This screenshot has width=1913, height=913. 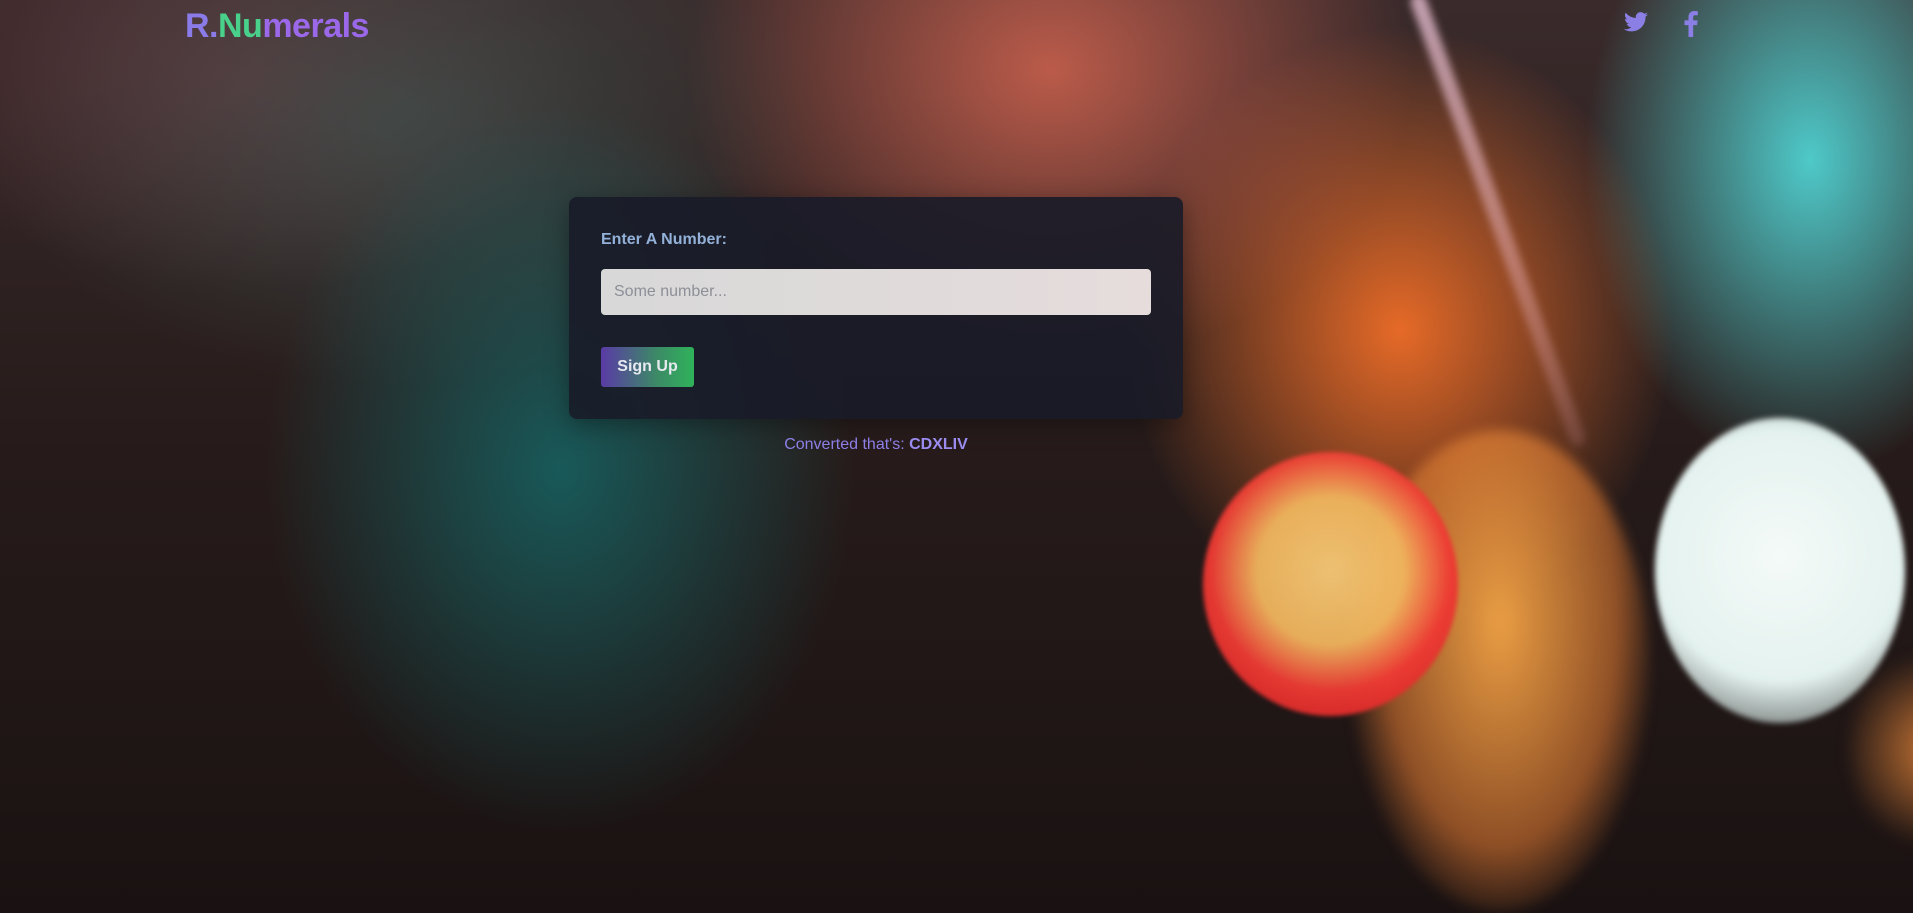 What do you see at coordinates (847, 444) in the screenshot?
I see `result-prefix: Converted that's:` at bounding box center [847, 444].